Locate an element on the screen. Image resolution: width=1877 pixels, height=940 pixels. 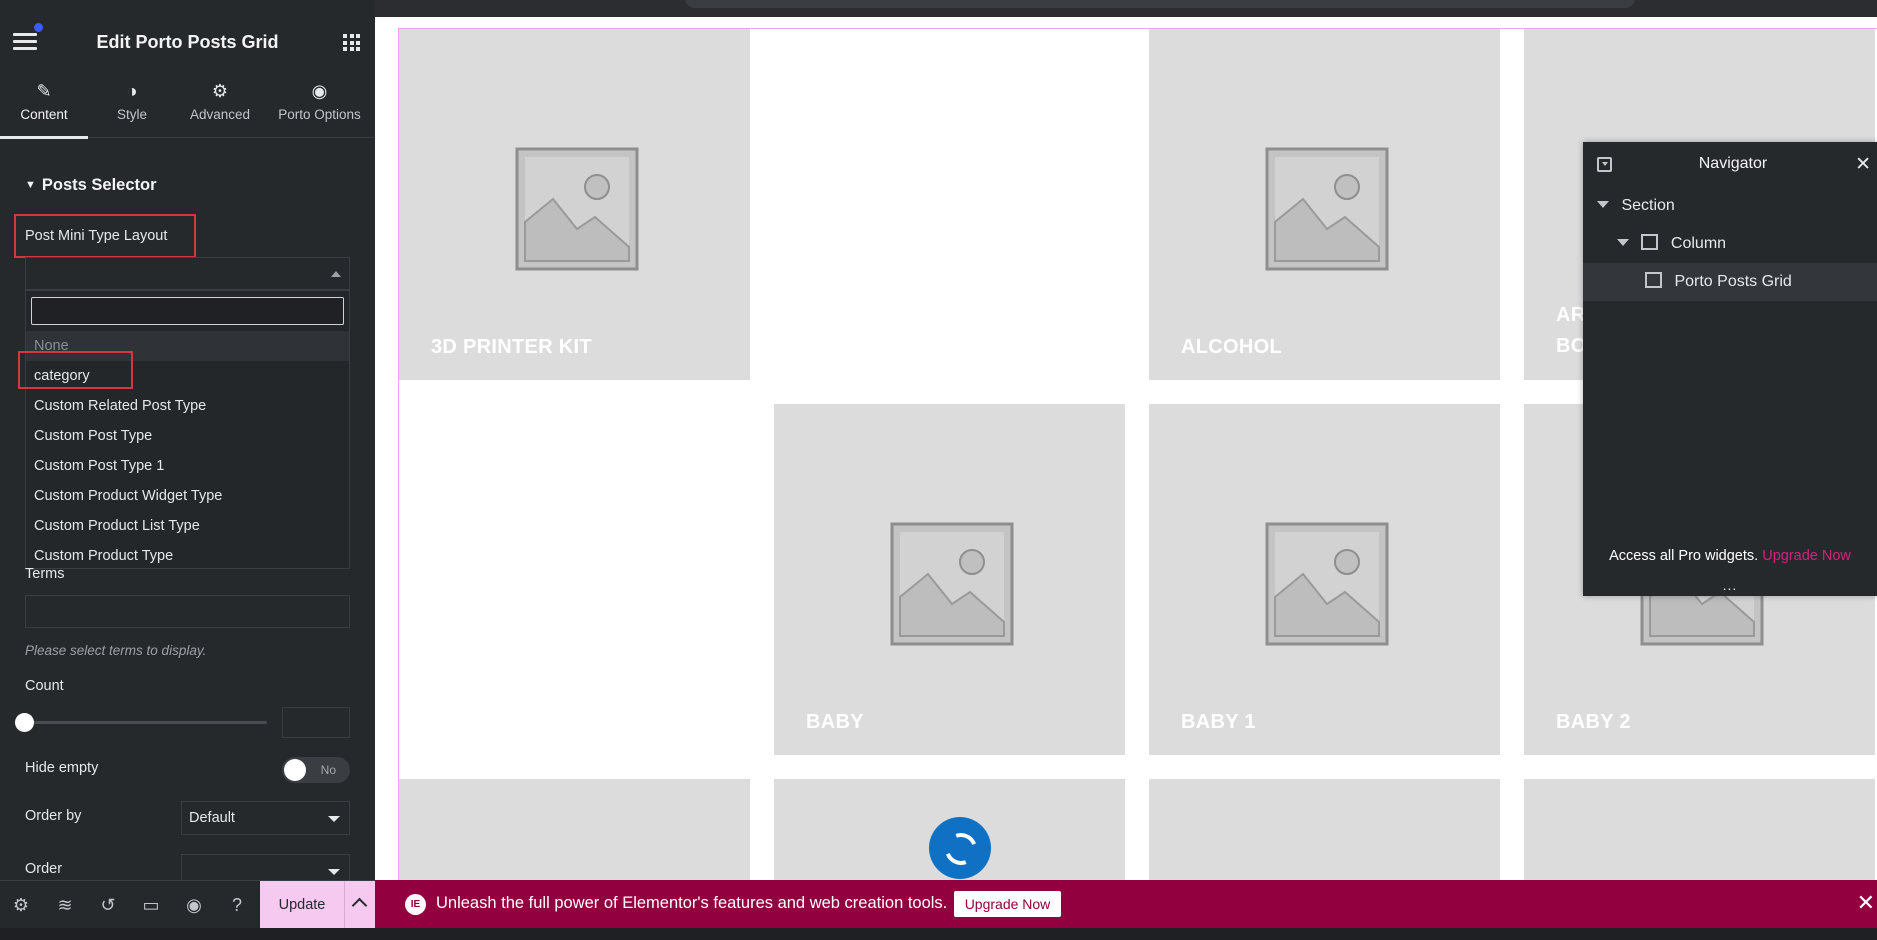
order-label: Order is located at coordinates (44, 869).